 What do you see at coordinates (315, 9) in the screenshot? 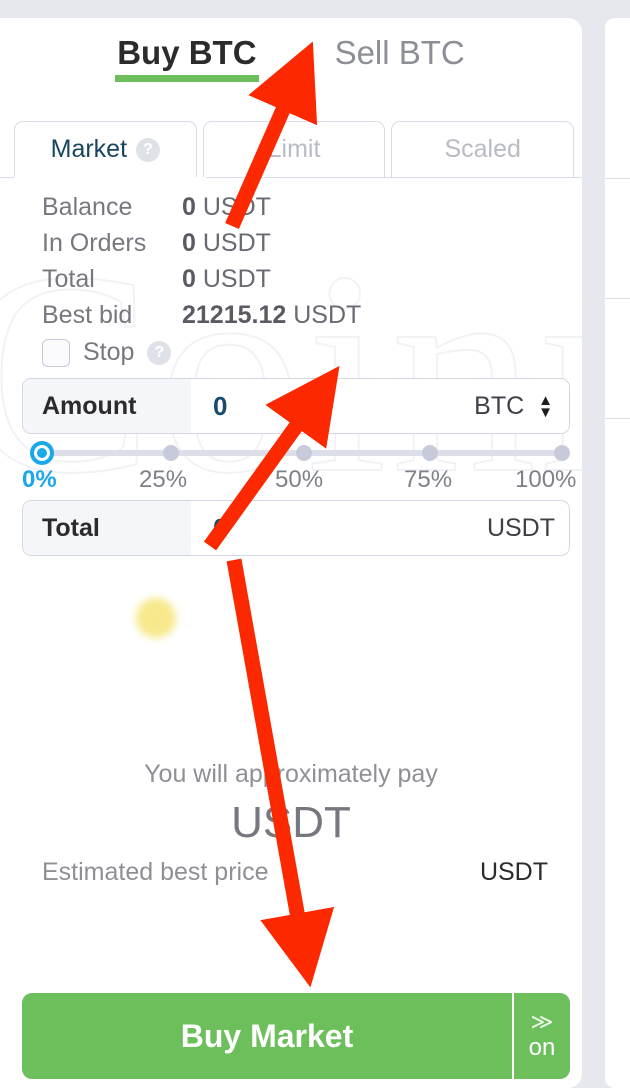
I see `top-background-strip` at bounding box center [315, 9].